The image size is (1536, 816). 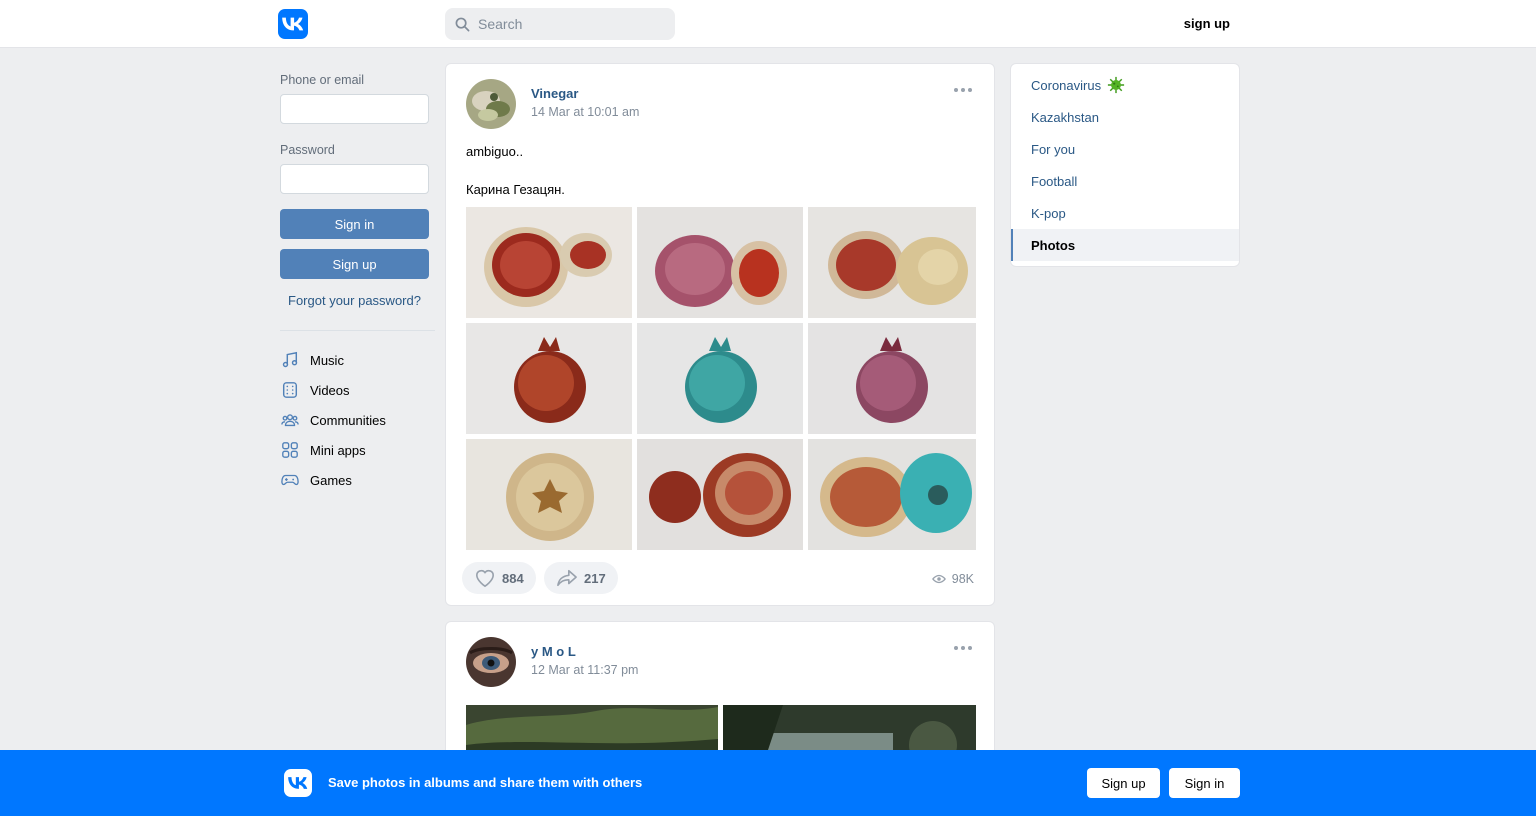 What do you see at coordinates (938, 579) in the screenshot?
I see `eye-icon` at bounding box center [938, 579].